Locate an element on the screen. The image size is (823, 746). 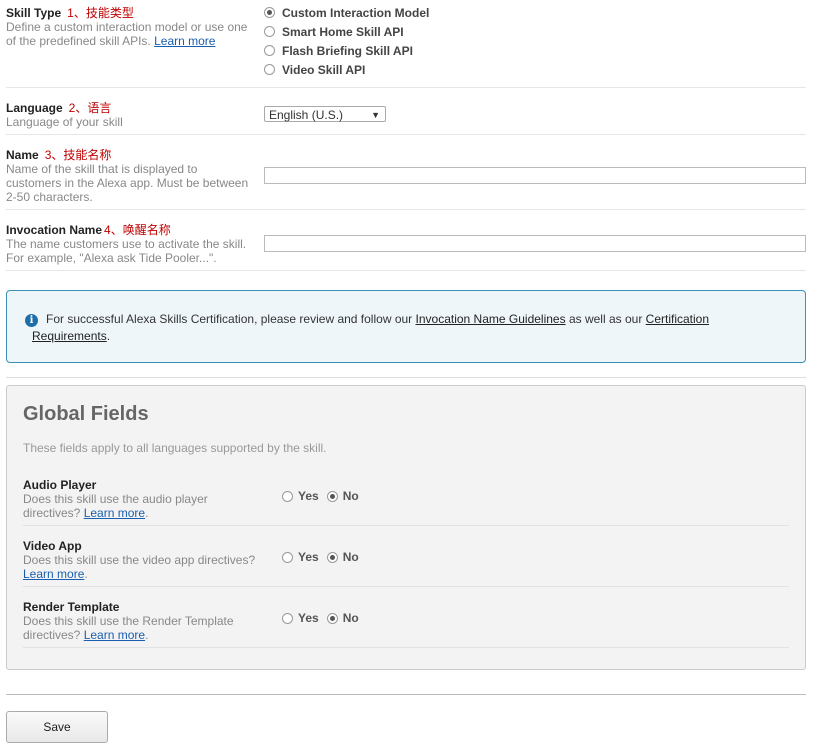
invocation-name-annotation: 4、唤醒名称 is located at coordinates (137, 230).